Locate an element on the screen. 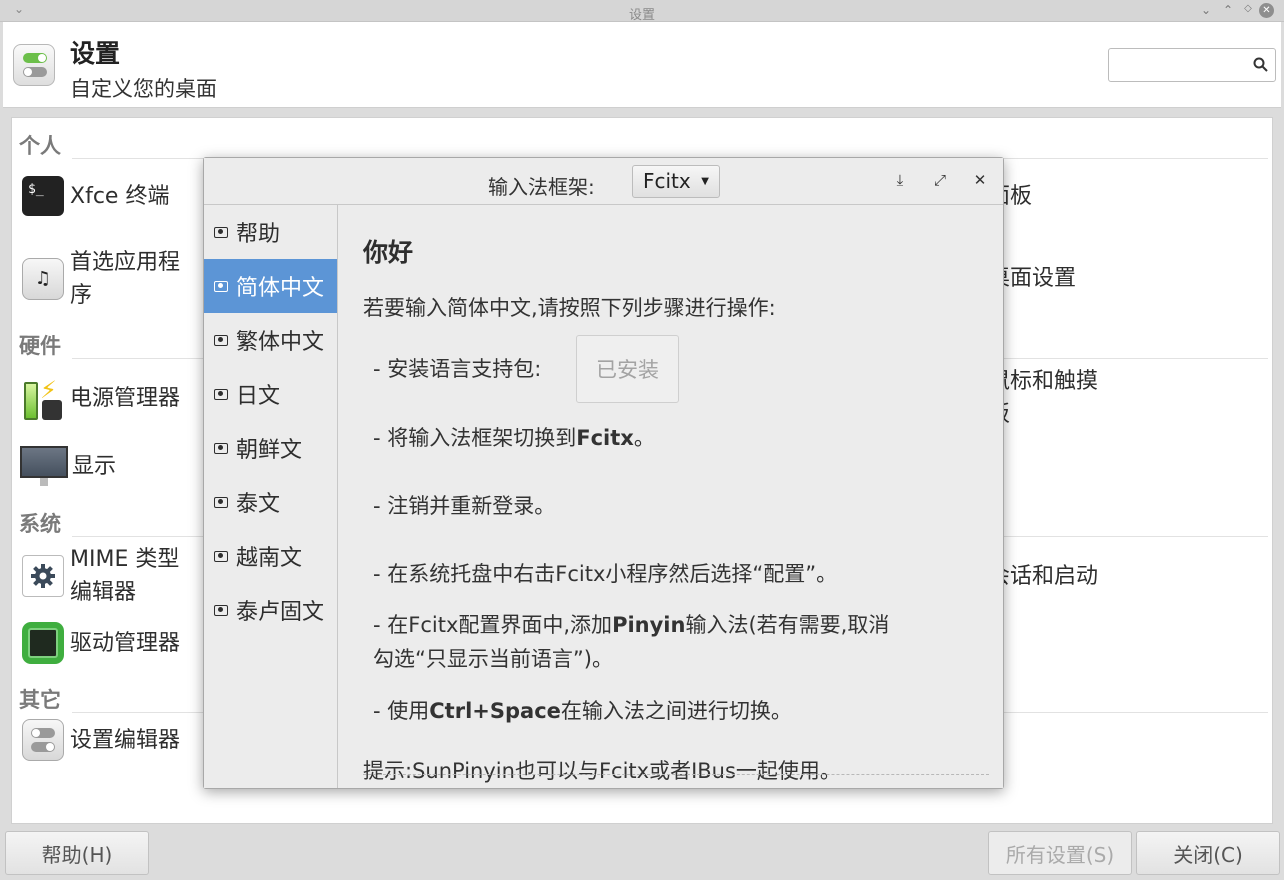  maximize-icon: ◇ is located at coordinates (1248, 8).